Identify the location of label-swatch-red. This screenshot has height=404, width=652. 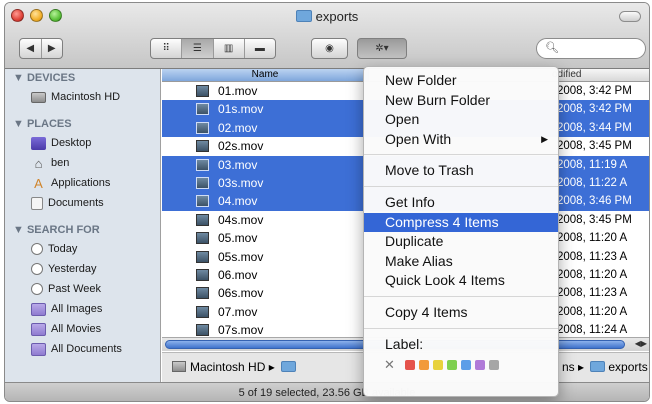
(409, 365).